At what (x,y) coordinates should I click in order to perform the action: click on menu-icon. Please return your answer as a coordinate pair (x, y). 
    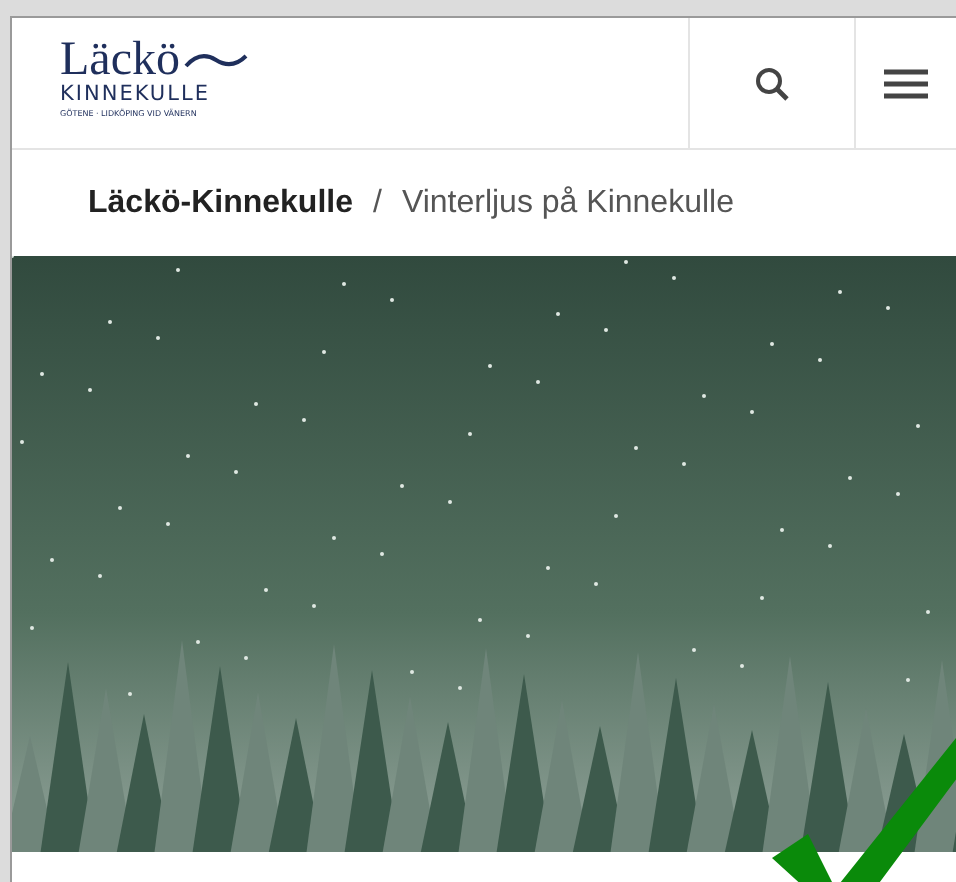
    Looking at the image, I should click on (906, 83).